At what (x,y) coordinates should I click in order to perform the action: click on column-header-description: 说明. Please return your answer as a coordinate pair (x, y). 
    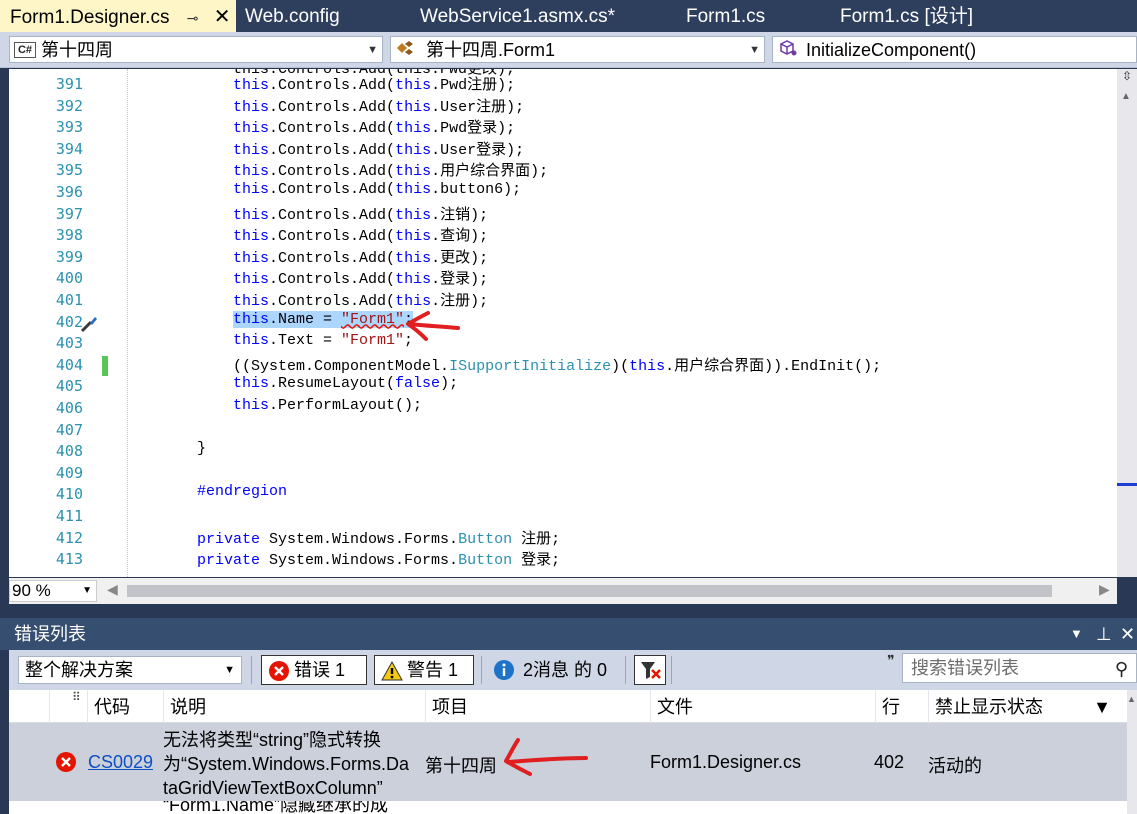
    Looking at the image, I should click on (294, 706).